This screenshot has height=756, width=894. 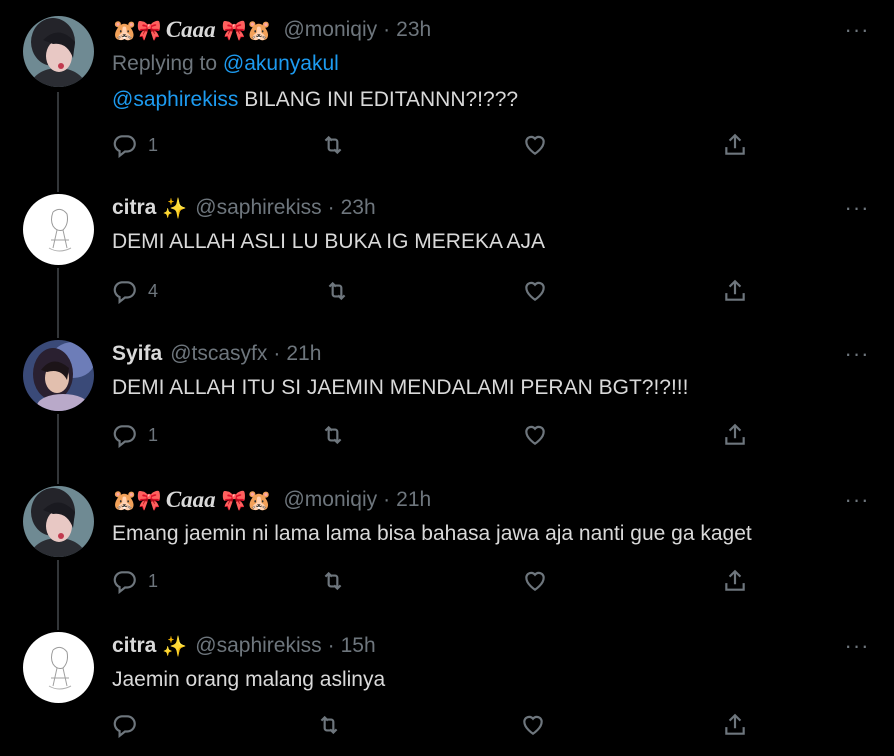 I want to click on replying-to-label: Replying to, so click(x=165, y=63).